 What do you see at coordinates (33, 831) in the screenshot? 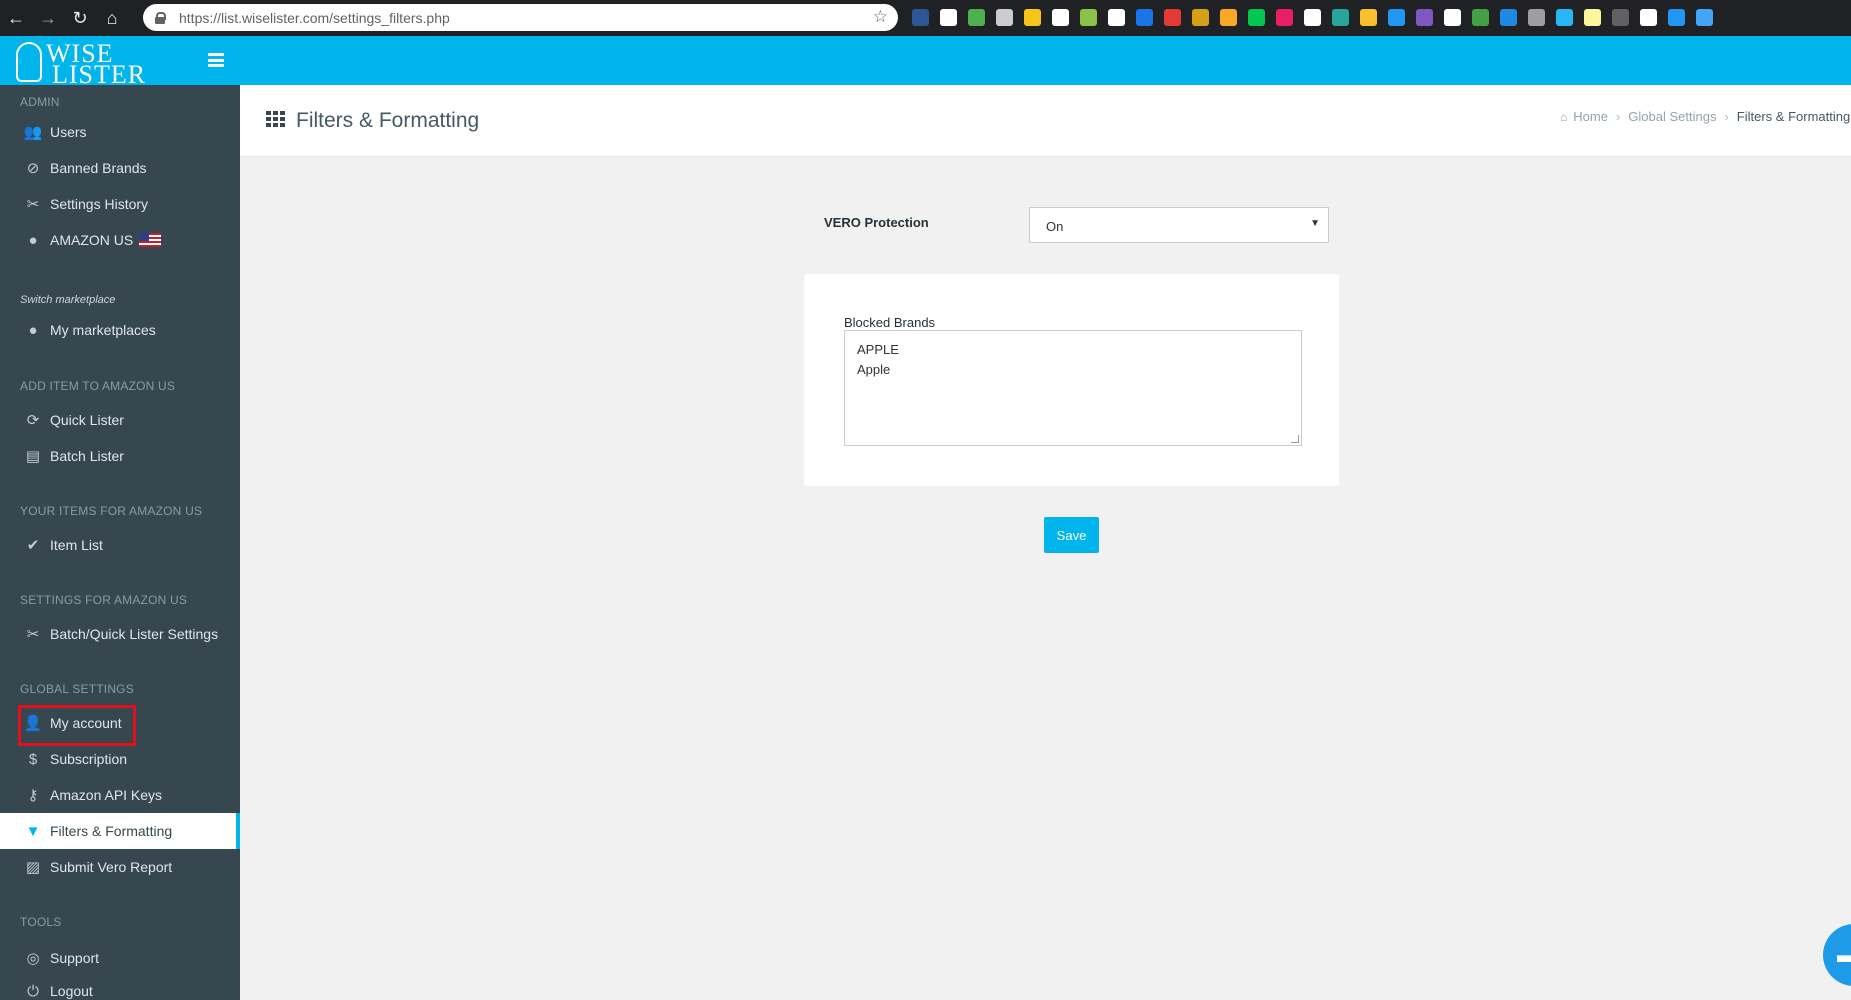
I see `filter-icon: ▼` at bounding box center [33, 831].